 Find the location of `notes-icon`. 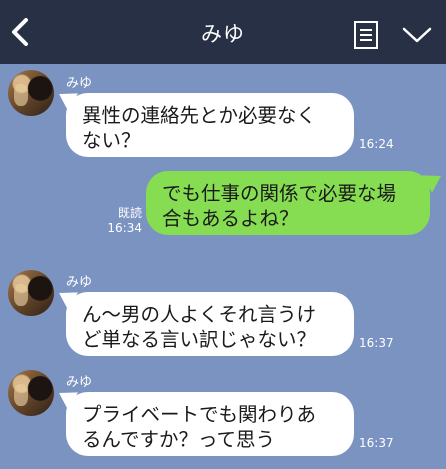

notes-icon is located at coordinates (366, 35).